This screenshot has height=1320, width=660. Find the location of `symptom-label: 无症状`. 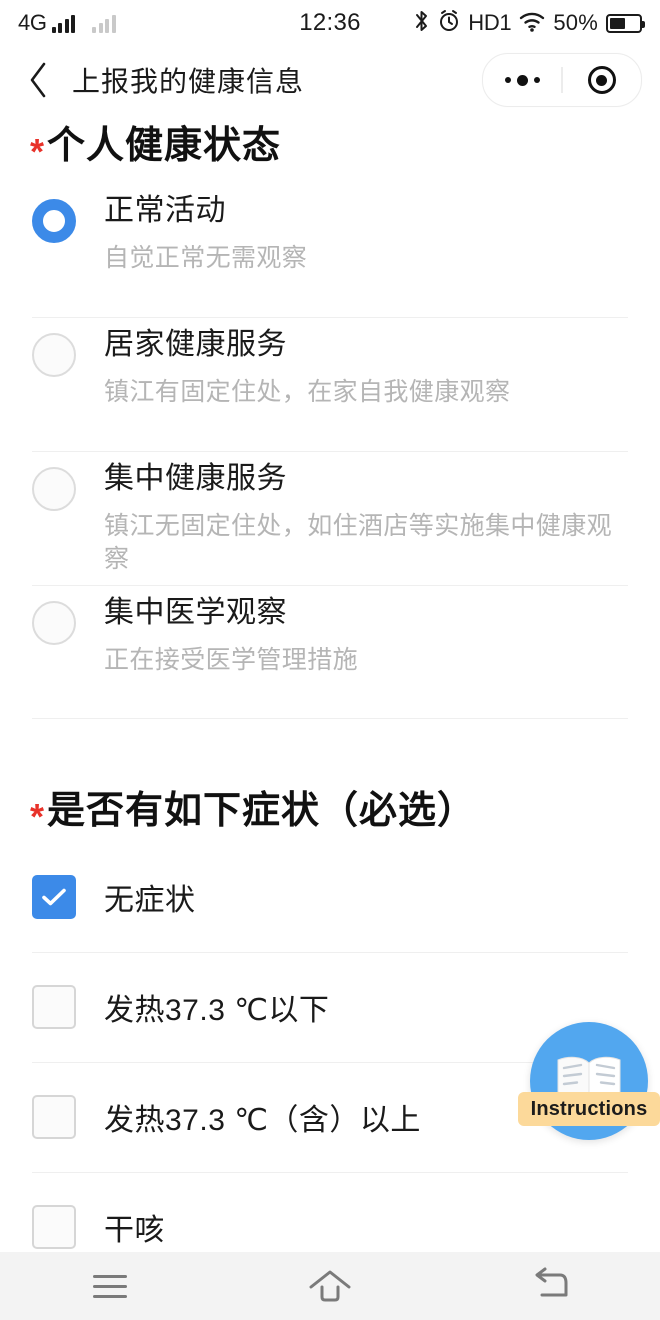

symptom-label: 无症状 is located at coordinates (150, 900).